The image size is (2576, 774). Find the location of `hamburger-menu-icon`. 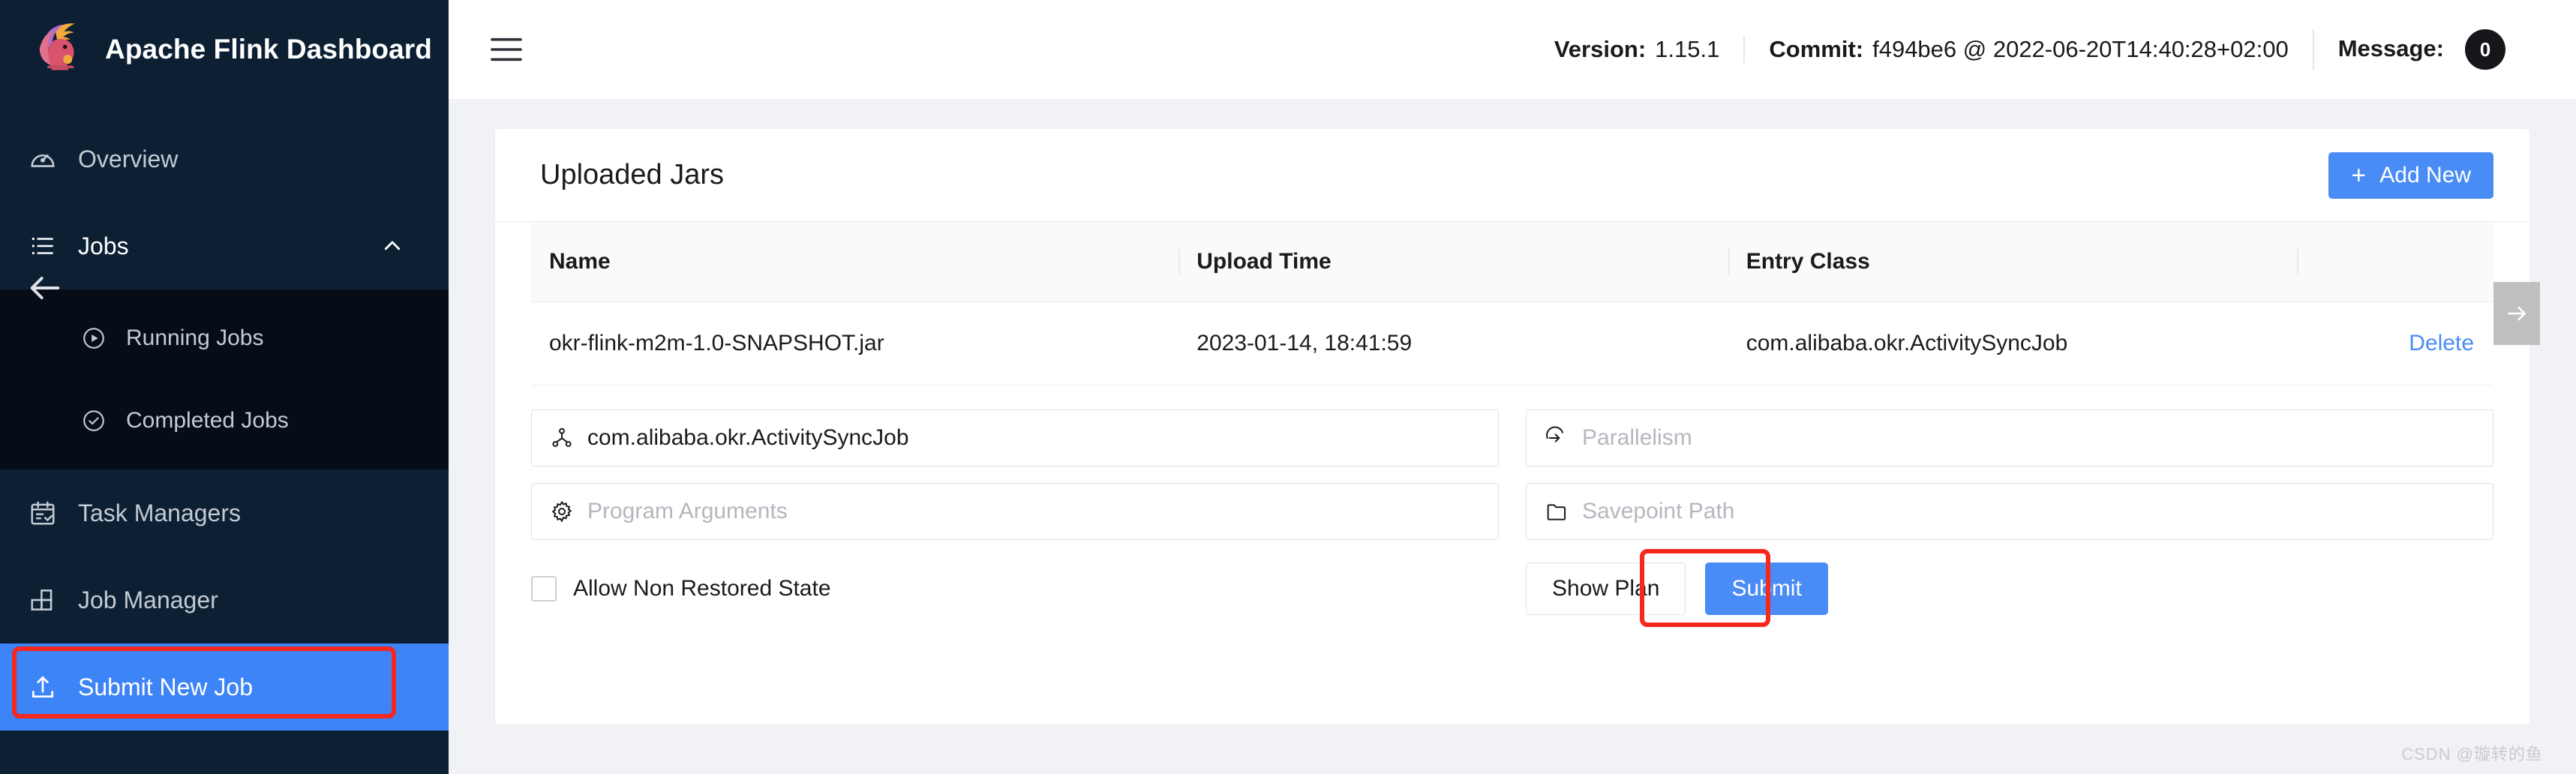

hamburger-menu-icon is located at coordinates (506, 49).